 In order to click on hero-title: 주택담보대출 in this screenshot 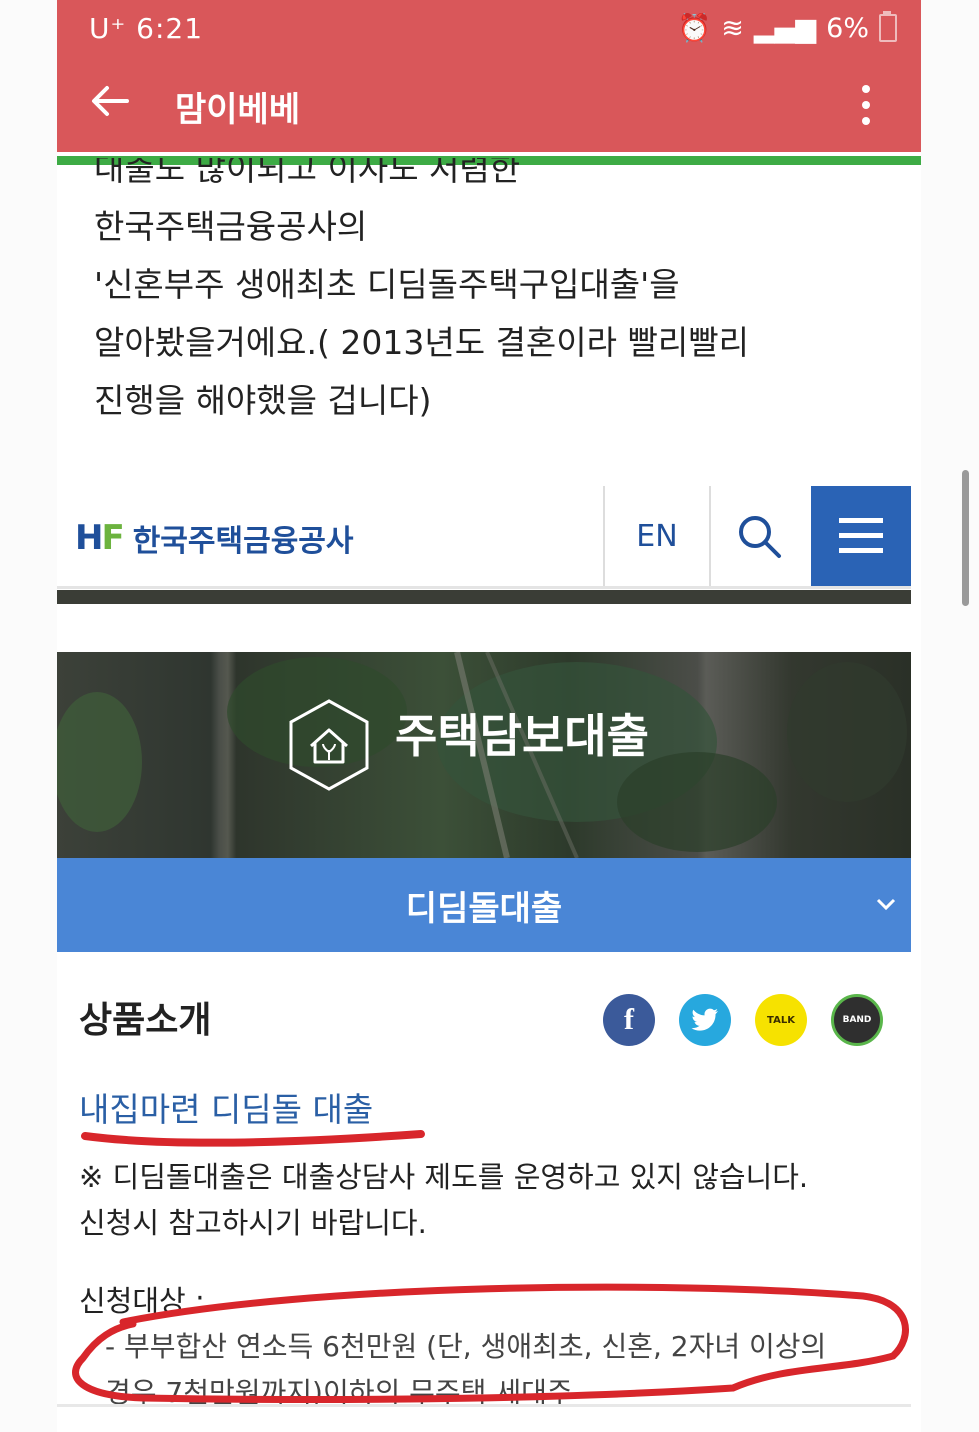, I will do `click(522, 736)`.